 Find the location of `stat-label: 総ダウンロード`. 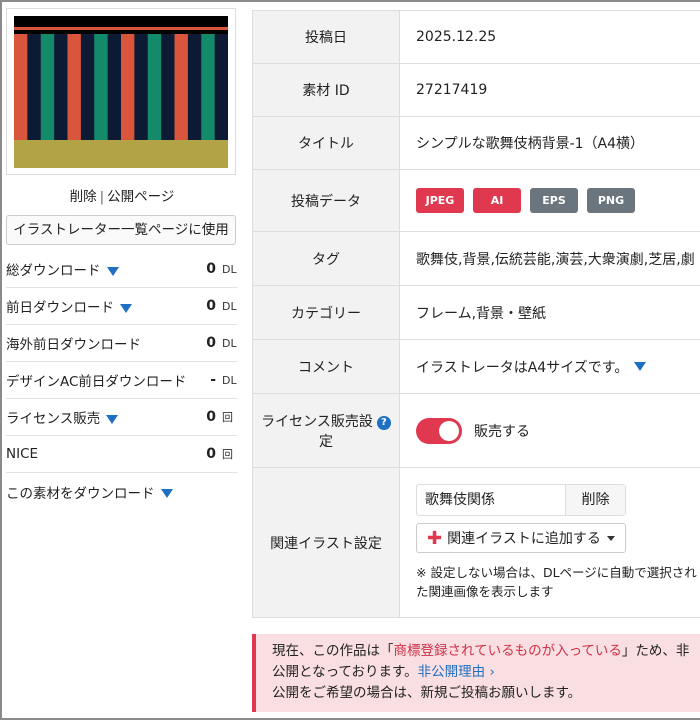

stat-label: 総ダウンロード is located at coordinates (53, 271).